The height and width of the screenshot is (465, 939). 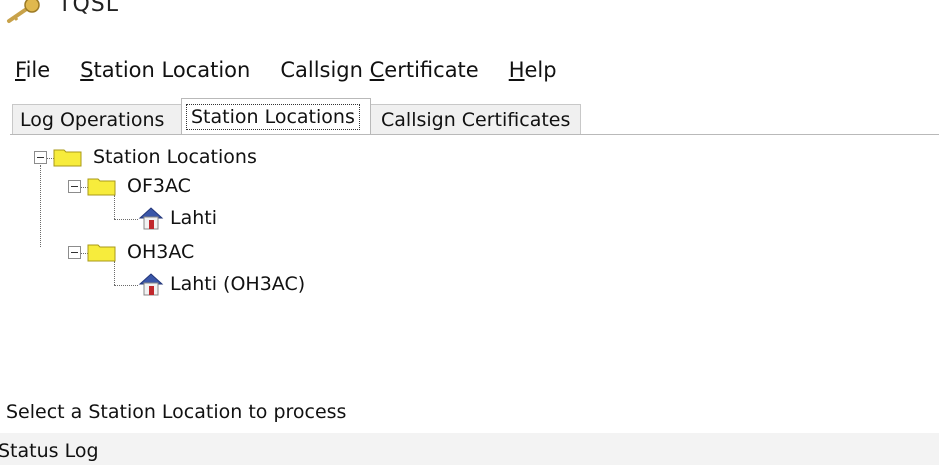 What do you see at coordinates (49, 451) in the screenshot?
I see `status-log-label: Status Log` at bounding box center [49, 451].